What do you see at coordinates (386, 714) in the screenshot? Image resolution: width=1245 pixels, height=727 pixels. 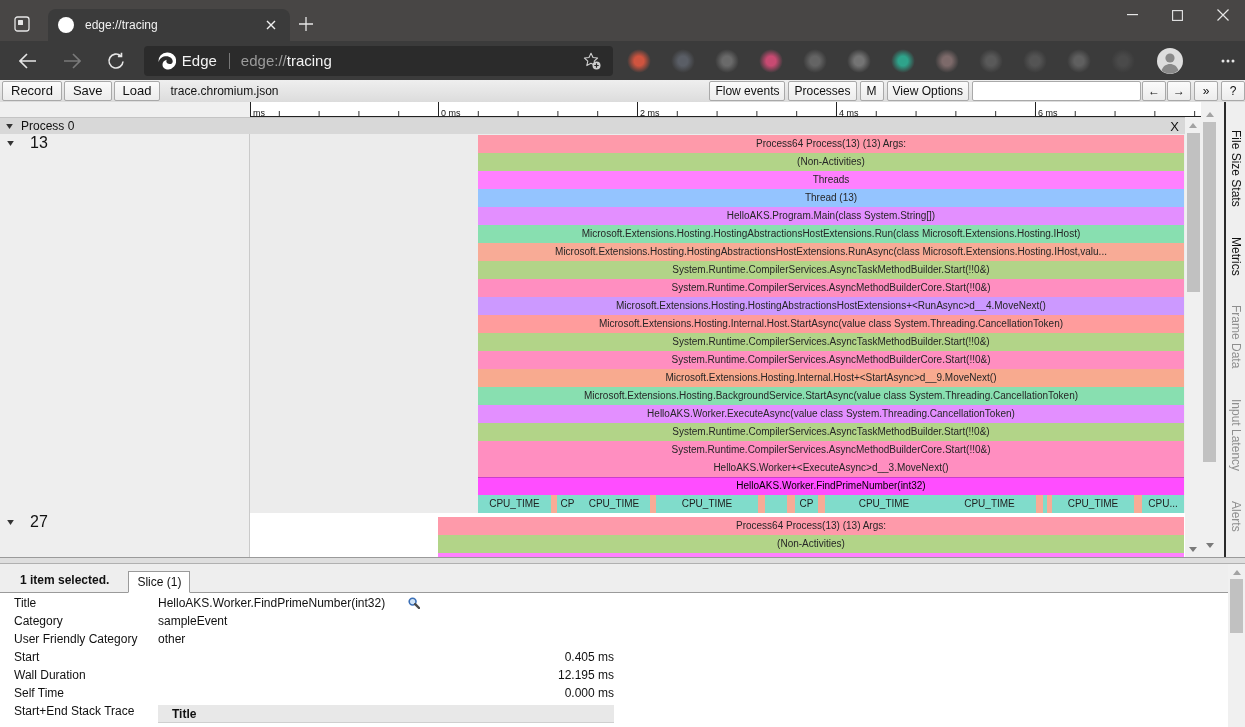 I see `column-header: Title` at bounding box center [386, 714].